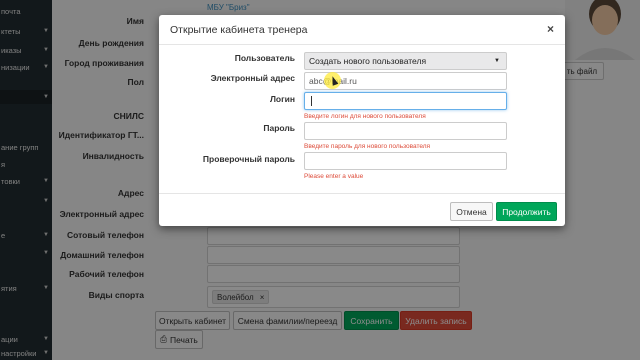 The image size is (640, 360). I want to click on modal-footer: Отмена Продолжить, so click(362, 209).